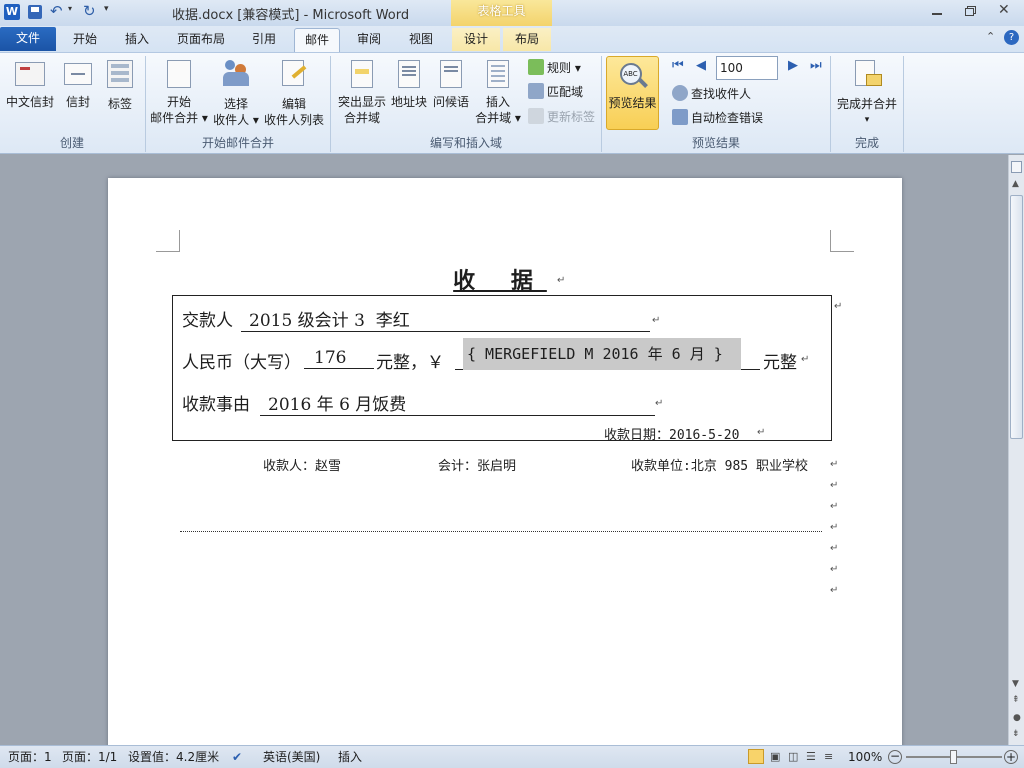  I want to click on status-page-count: 页面：1/1, so click(89, 757).